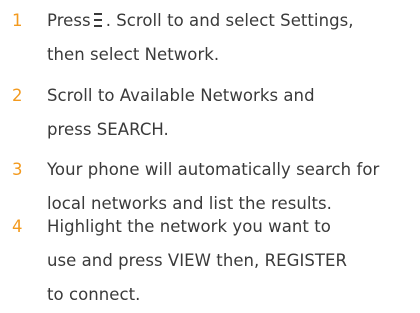  Describe the element at coordinates (69, 20) in the screenshot. I see `step-text: Press` at that location.